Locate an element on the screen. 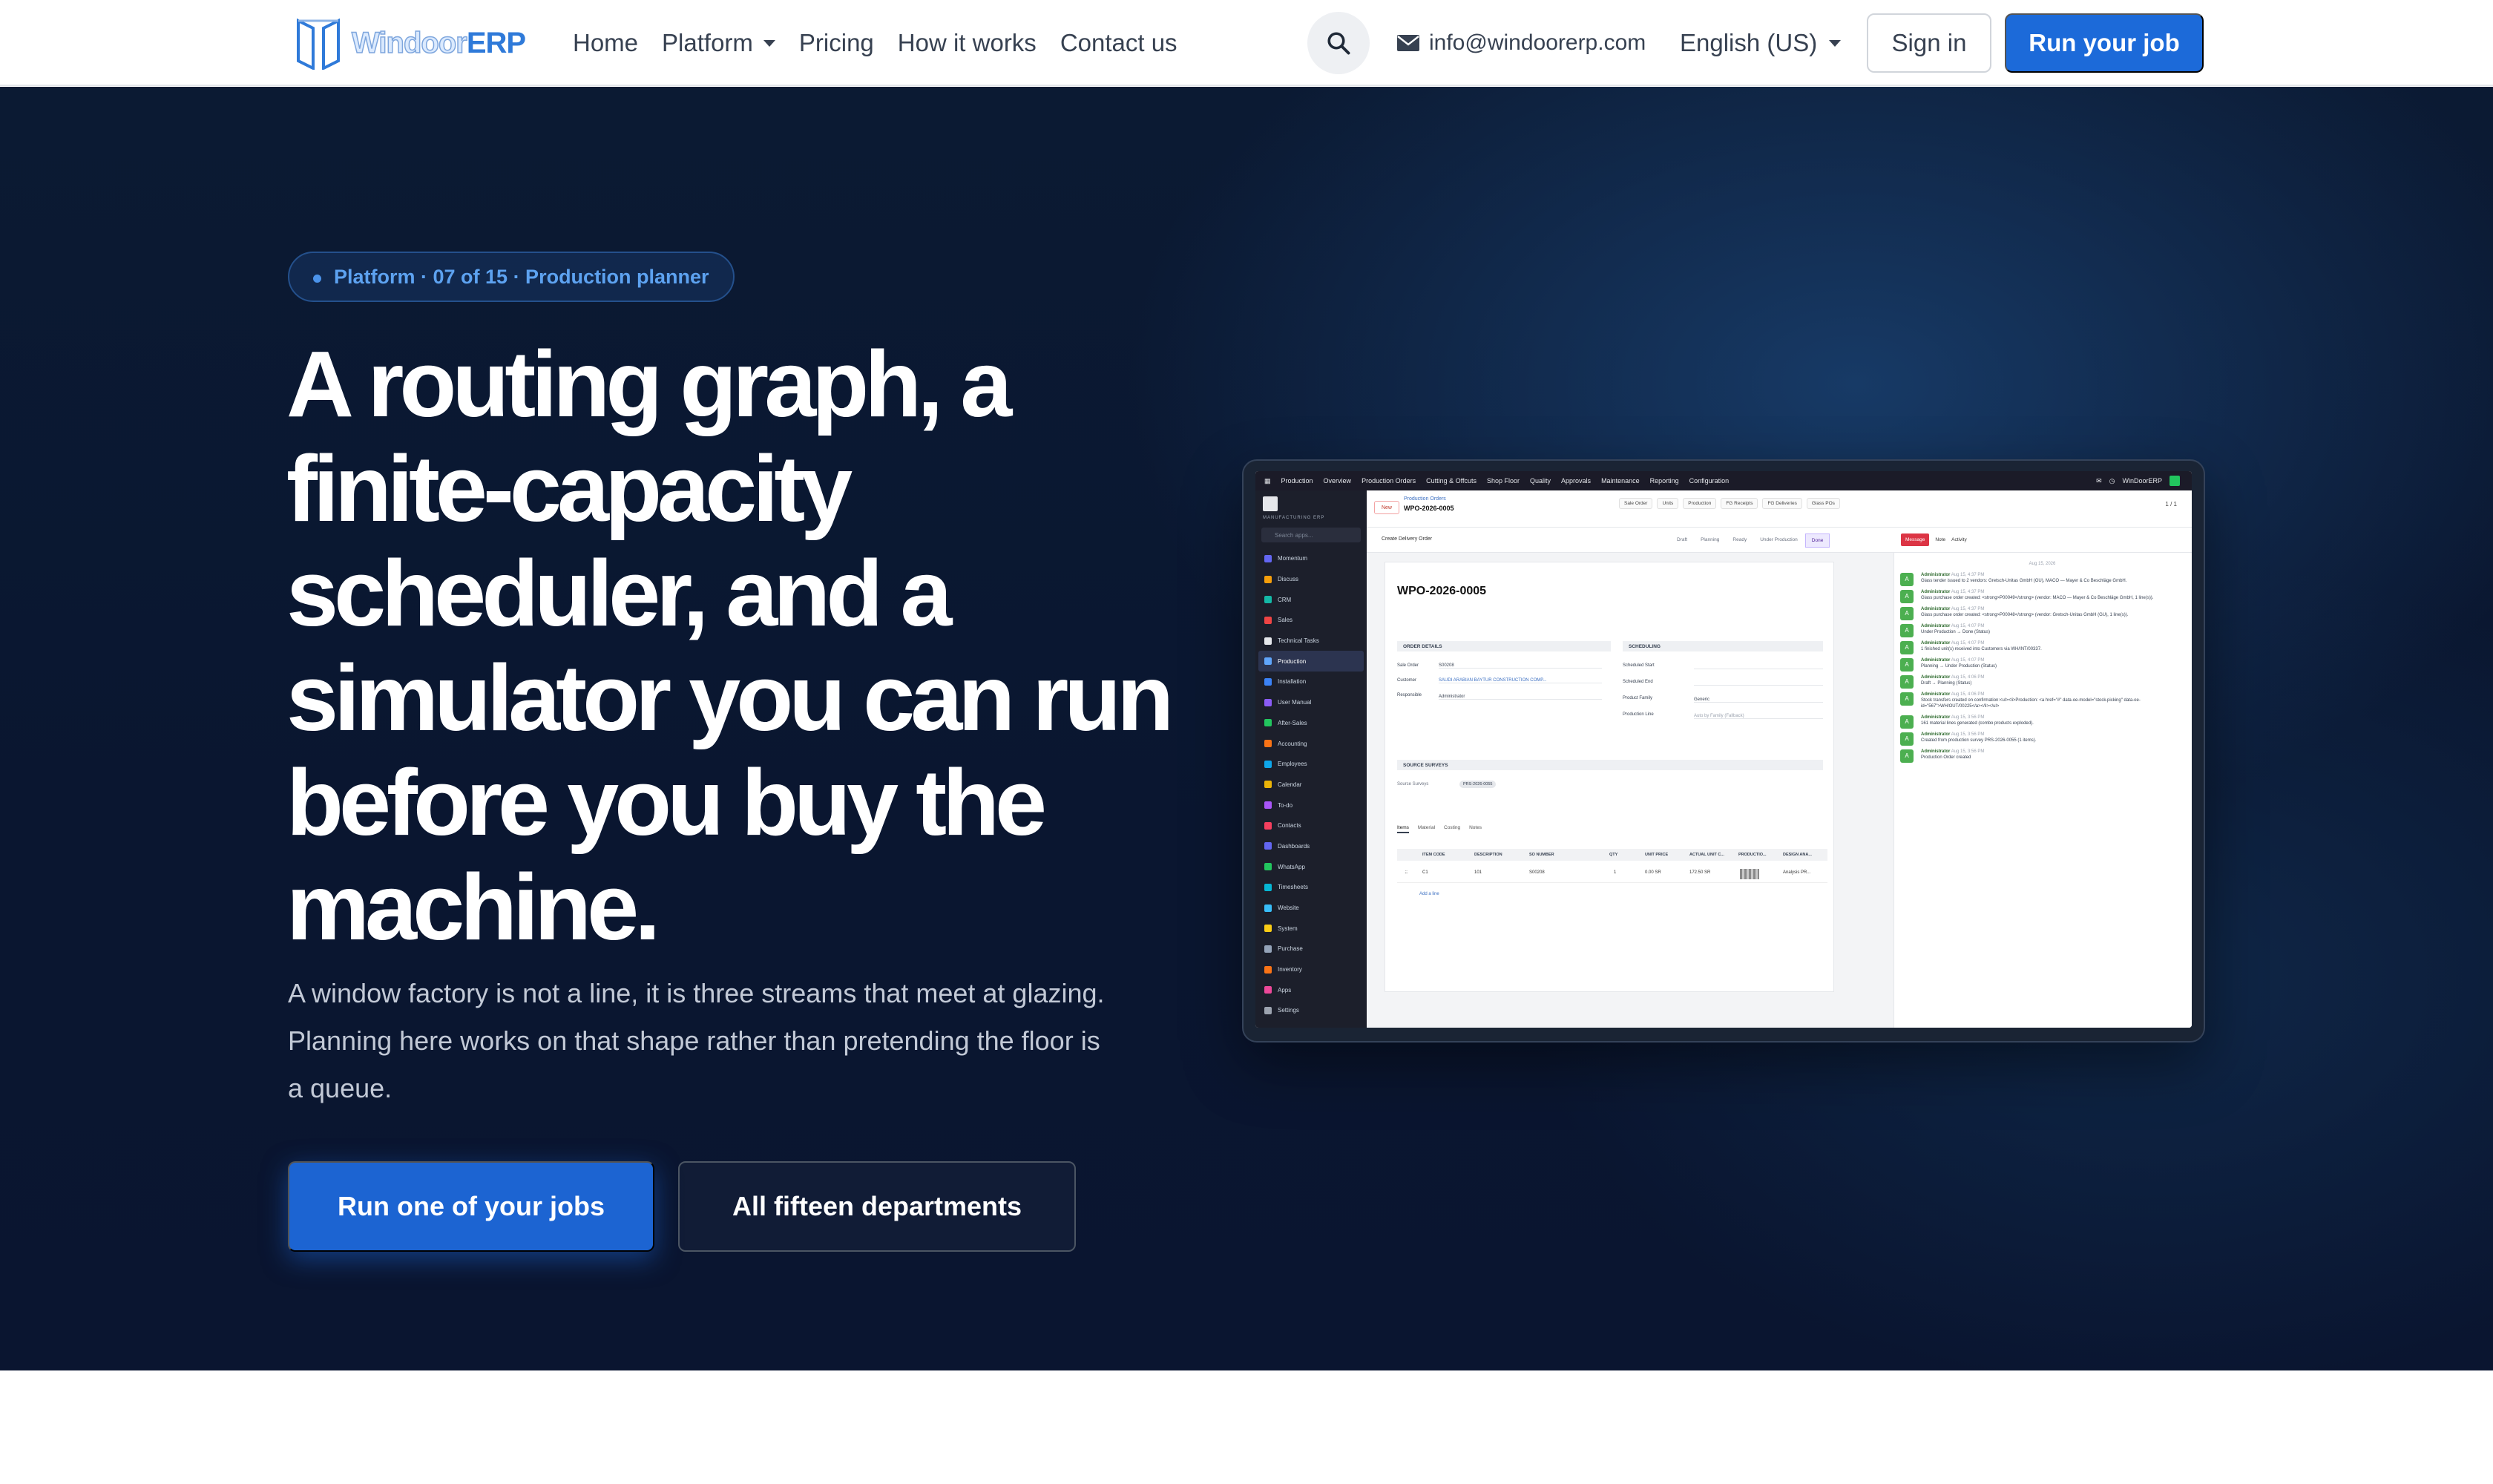 The width and height of the screenshot is (2493, 1484). sidebar-app-label: WhatsApp is located at coordinates (1291, 866).